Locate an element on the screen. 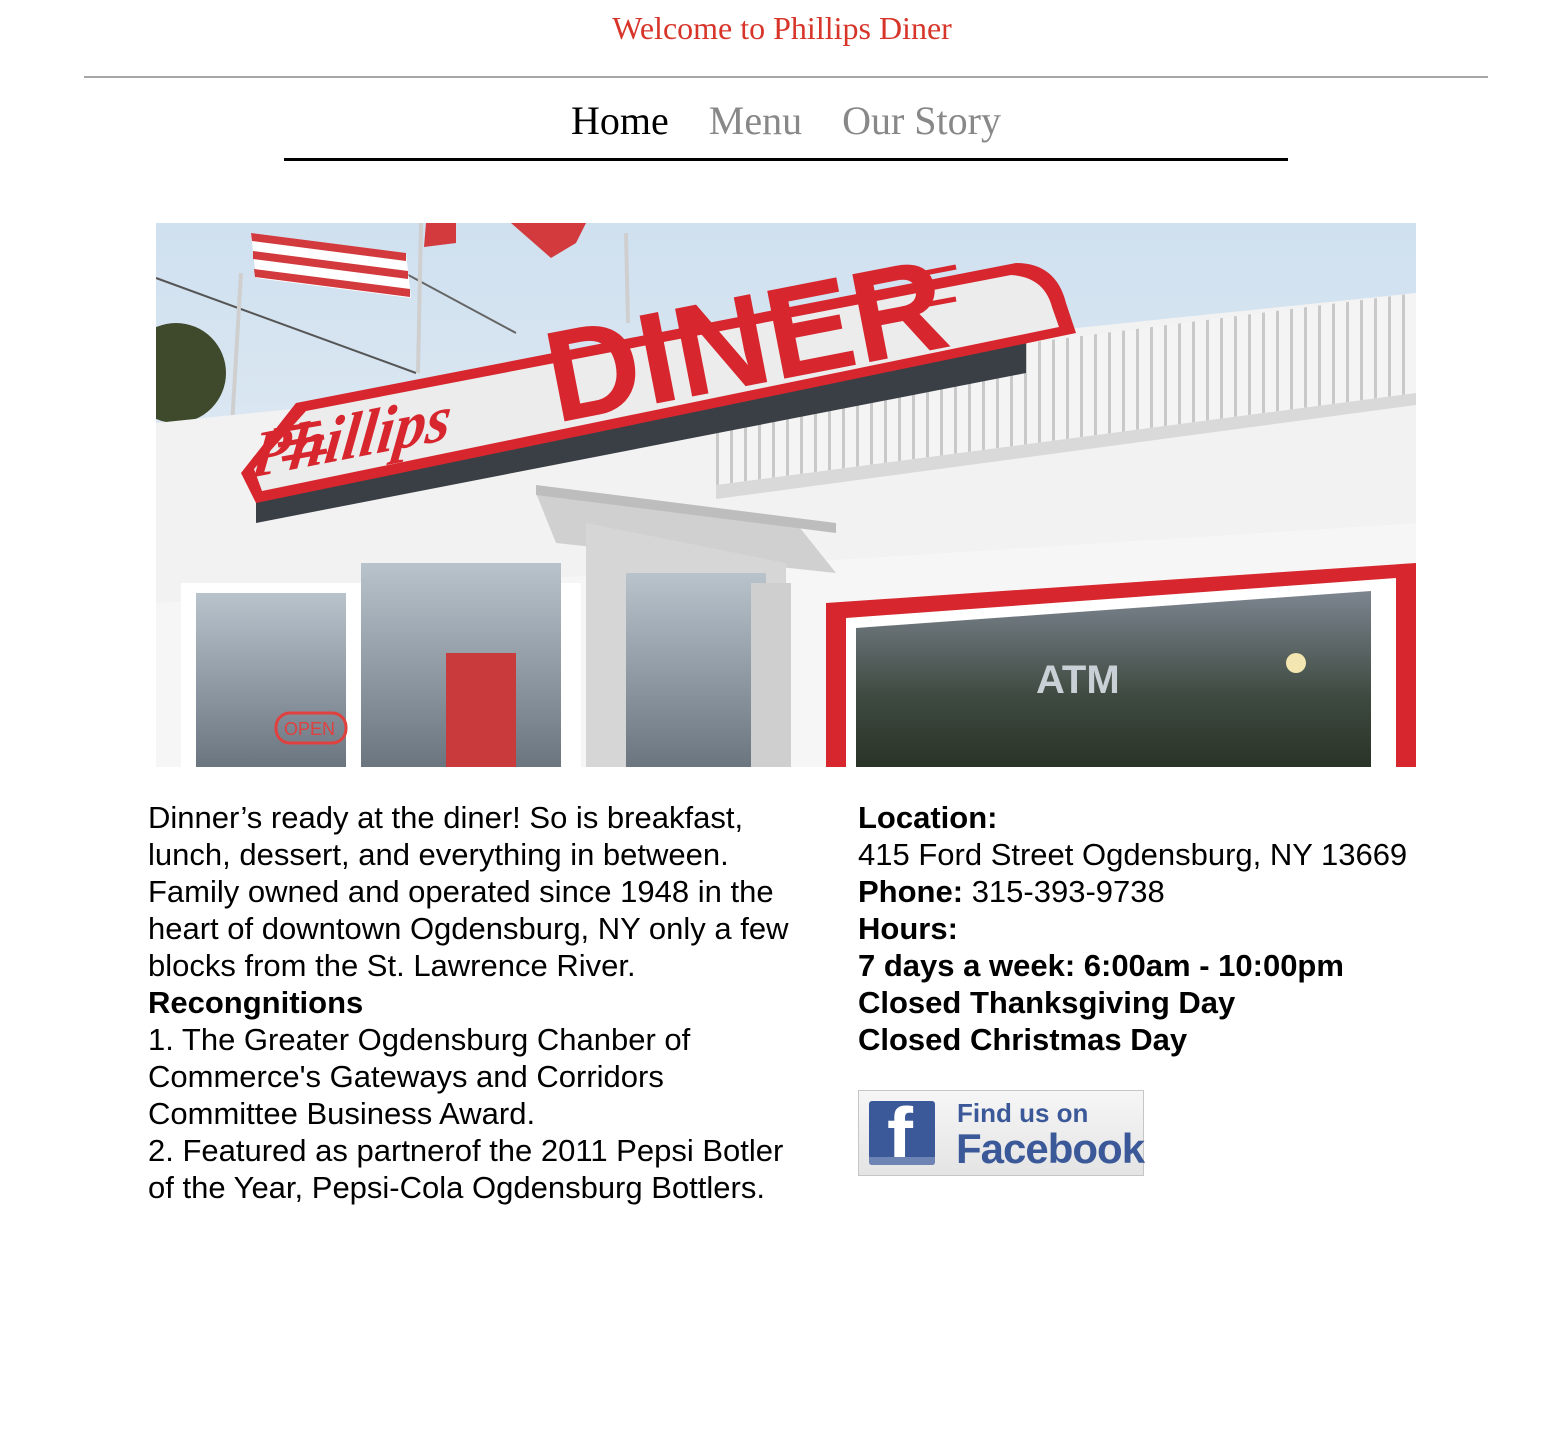  hours-line: Closed Christmas Day is located at coordinates (1023, 1039).